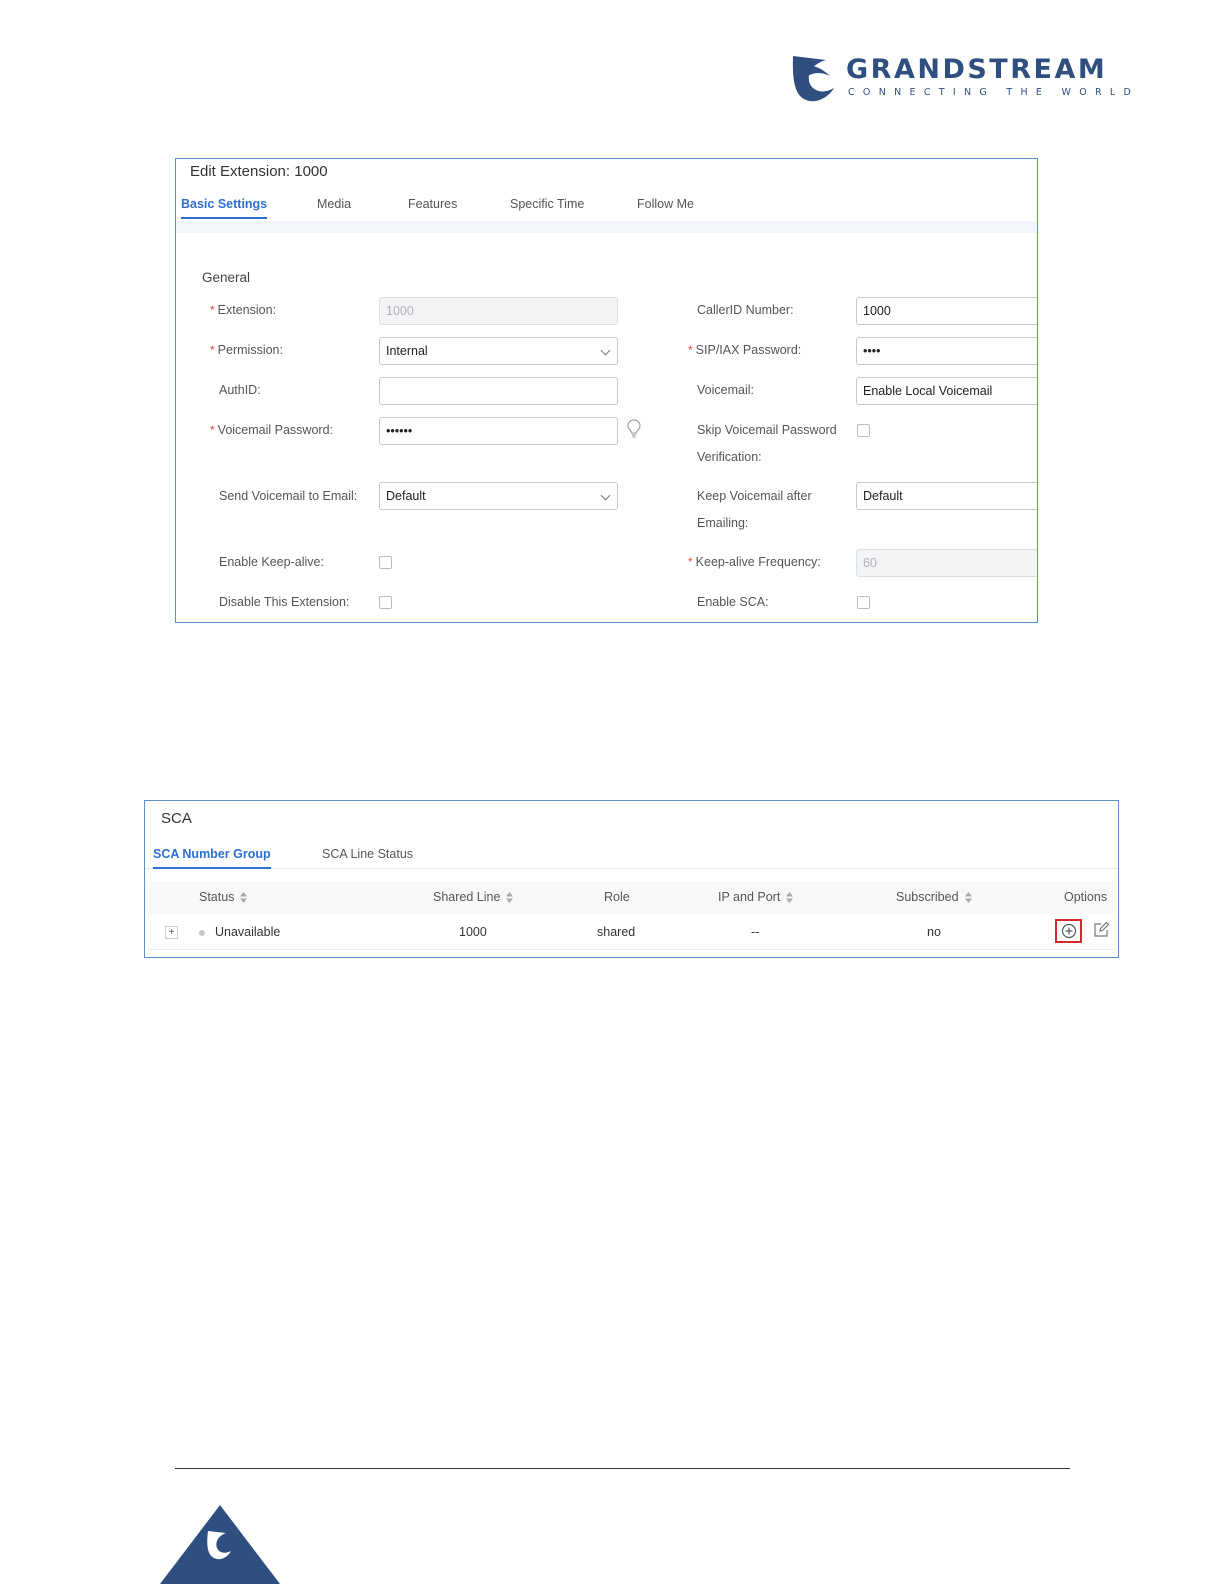 This screenshot has height=1584, width=1224. I want to click on cell-role: shared, so click(616, 932).